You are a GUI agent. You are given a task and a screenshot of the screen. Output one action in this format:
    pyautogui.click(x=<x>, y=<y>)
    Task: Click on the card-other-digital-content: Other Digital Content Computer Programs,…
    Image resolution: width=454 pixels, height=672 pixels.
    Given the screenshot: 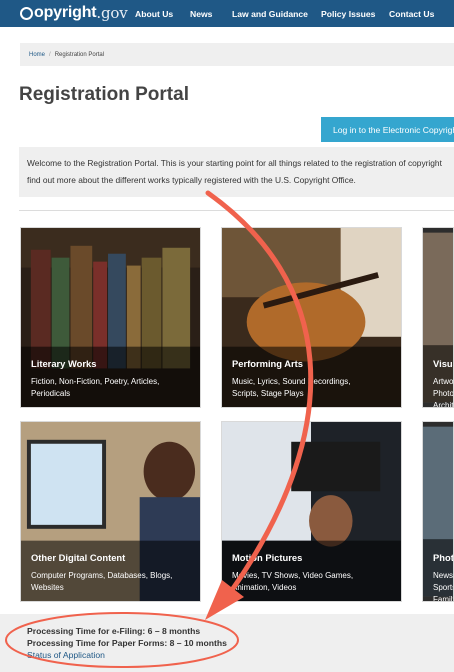 What is the action you would take?
    pyautogui.click(x=110, y=511)
    